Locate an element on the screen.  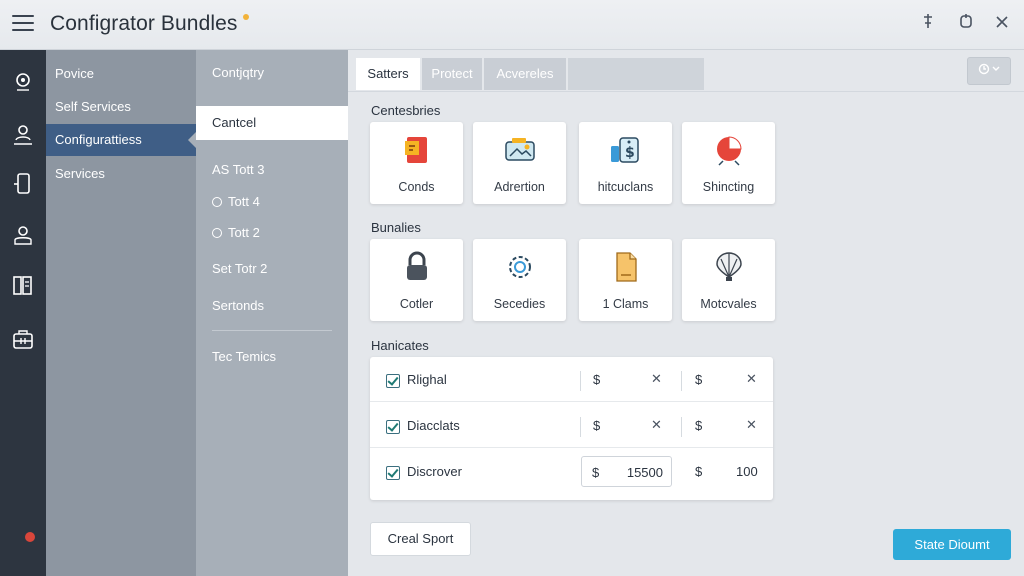
tab-protect: Protect is located at coordinates (452, 74).